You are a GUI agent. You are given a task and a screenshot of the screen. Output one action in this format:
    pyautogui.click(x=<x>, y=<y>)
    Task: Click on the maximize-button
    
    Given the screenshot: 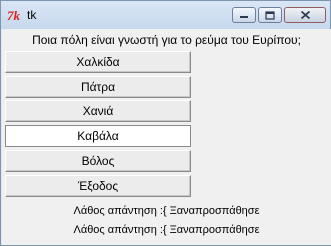 What is the action you would take?
    pyautogui.click(x=270, y=15)
    